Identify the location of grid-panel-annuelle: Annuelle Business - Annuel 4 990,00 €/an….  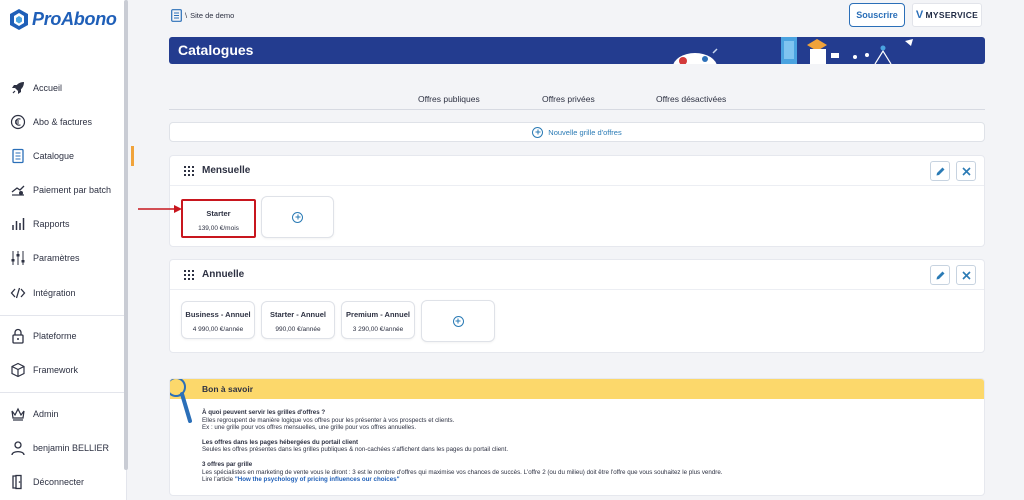
(577, 306).